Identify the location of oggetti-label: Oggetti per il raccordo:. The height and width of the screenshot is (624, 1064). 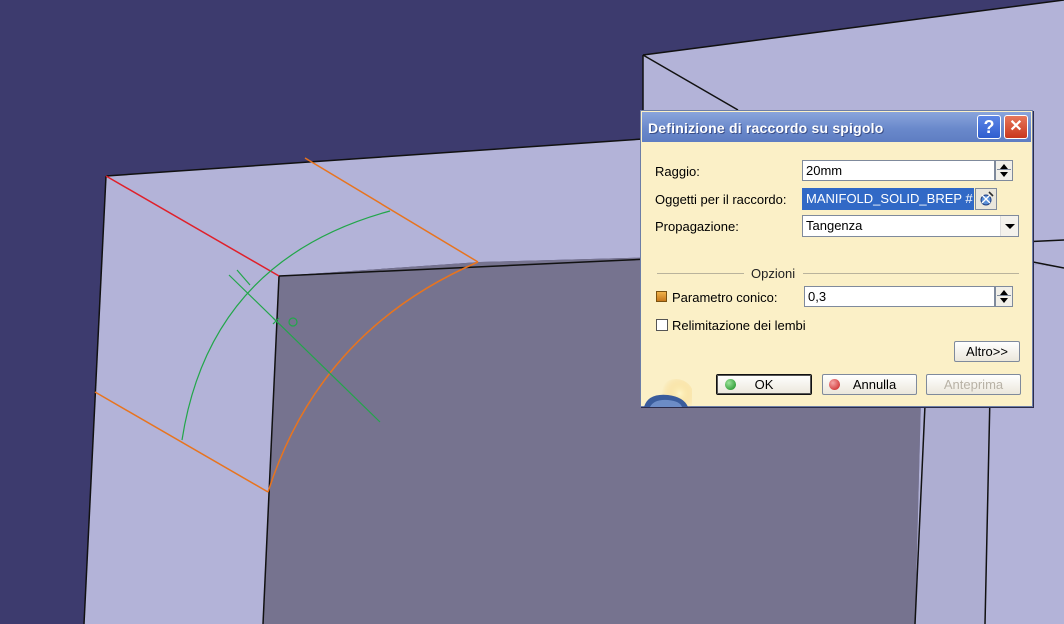
(721, 199).